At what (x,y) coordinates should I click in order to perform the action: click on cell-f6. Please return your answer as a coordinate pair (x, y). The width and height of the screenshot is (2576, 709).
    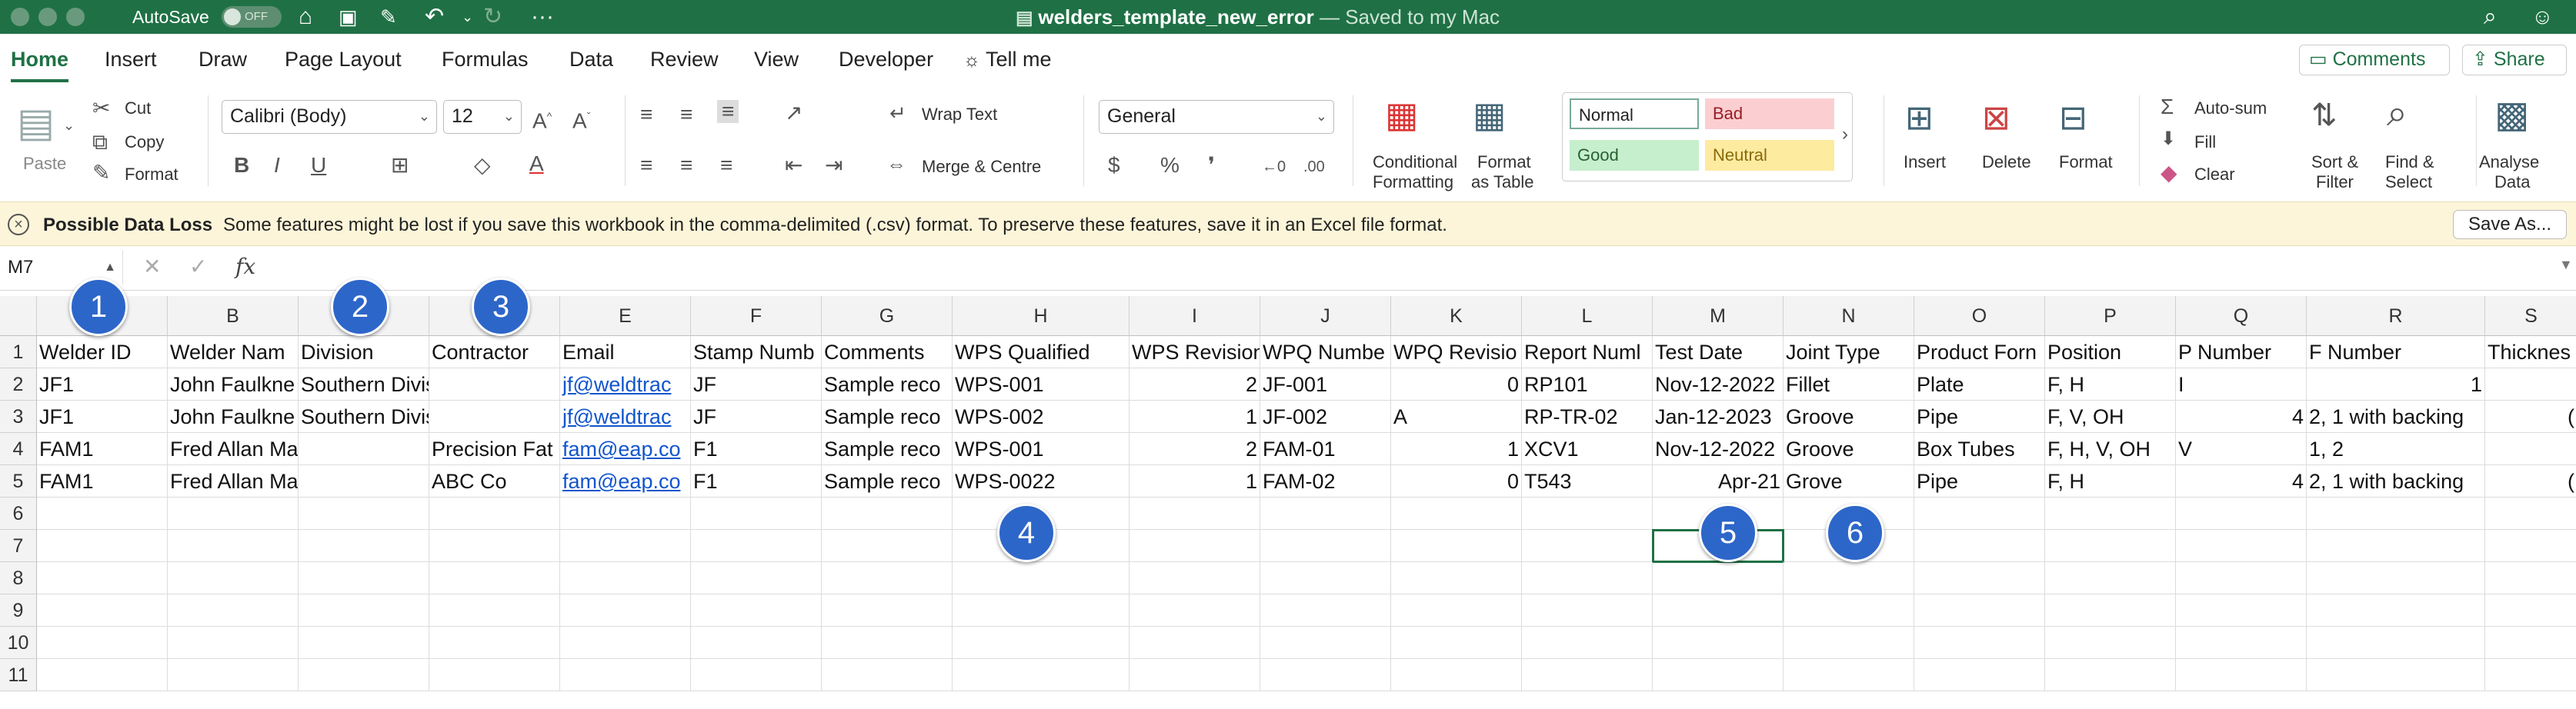
    Looking at the image, I should click on (757, 514).